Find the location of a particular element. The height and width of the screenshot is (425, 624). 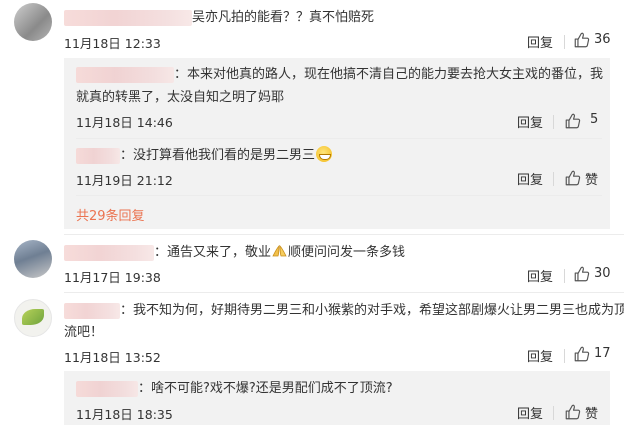

comment-text: ：通告又来了，敬业 顺便问问发一条多钱 is located at coordinates (280, 252).